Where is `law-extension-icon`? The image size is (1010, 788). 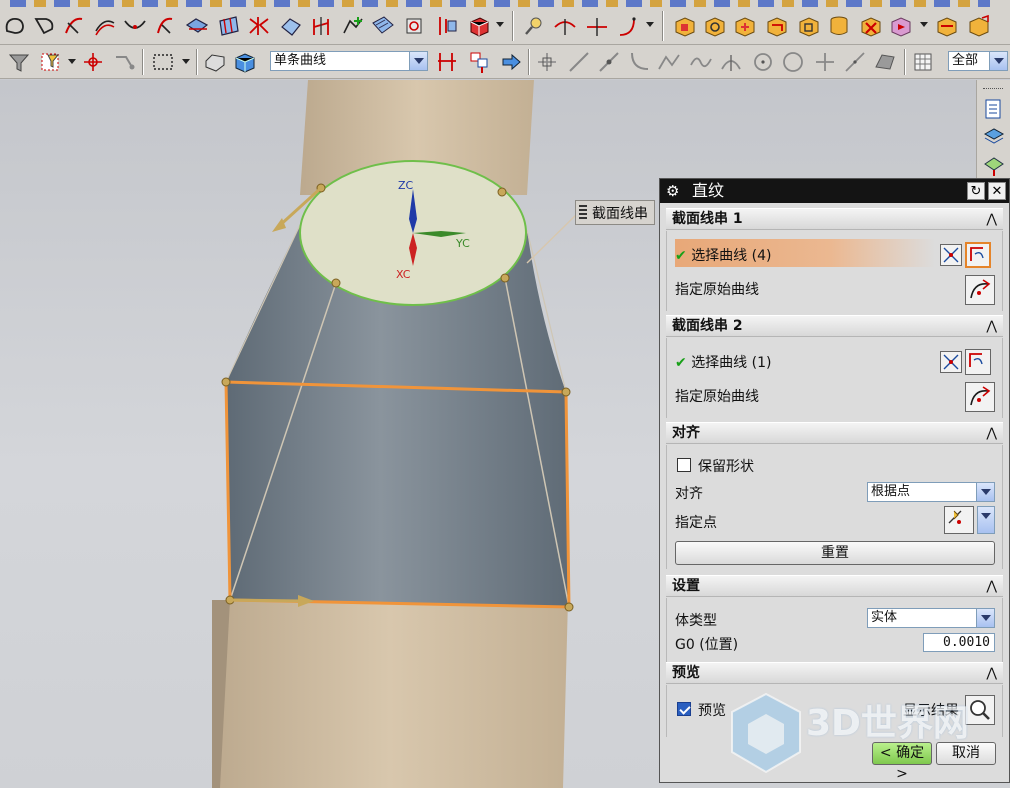 law-extension-icon is located at coordinates (321, 26).